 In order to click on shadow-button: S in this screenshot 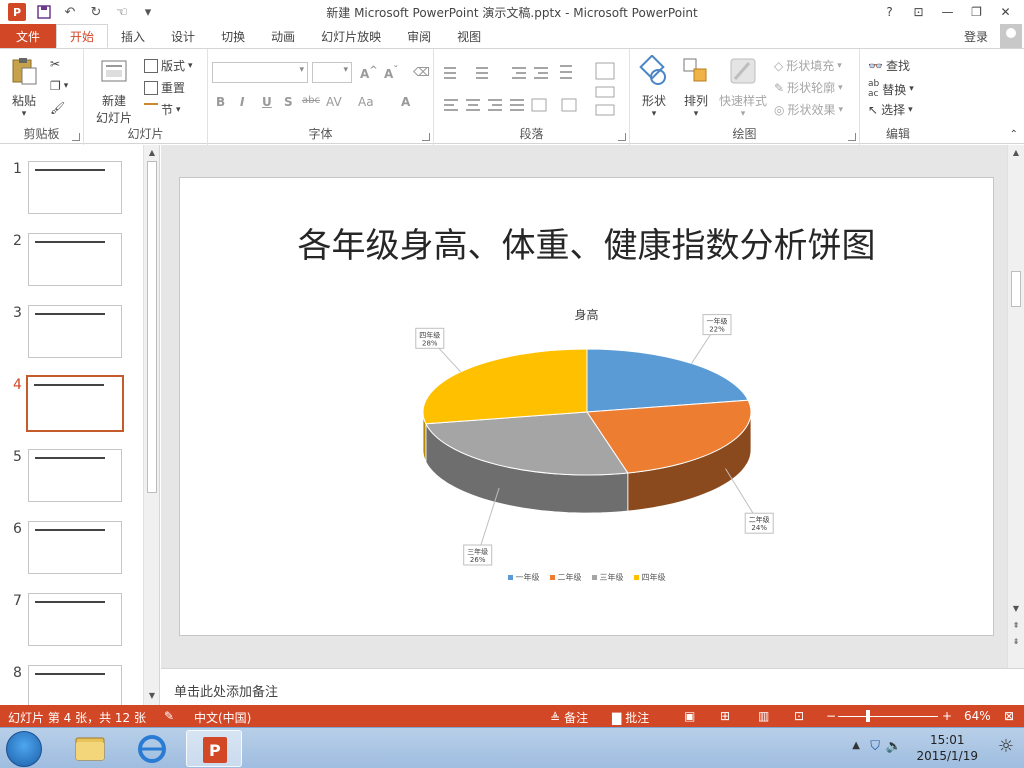, I will do `click(288, 102)`.